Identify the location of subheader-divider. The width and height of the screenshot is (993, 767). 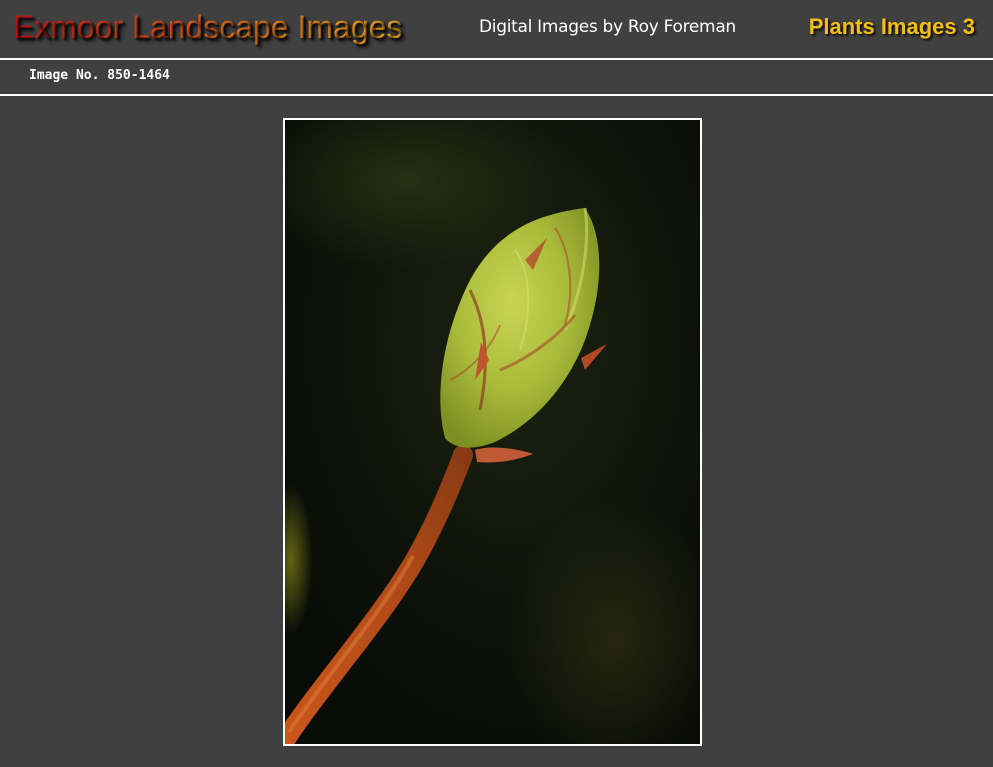
(496, 95).